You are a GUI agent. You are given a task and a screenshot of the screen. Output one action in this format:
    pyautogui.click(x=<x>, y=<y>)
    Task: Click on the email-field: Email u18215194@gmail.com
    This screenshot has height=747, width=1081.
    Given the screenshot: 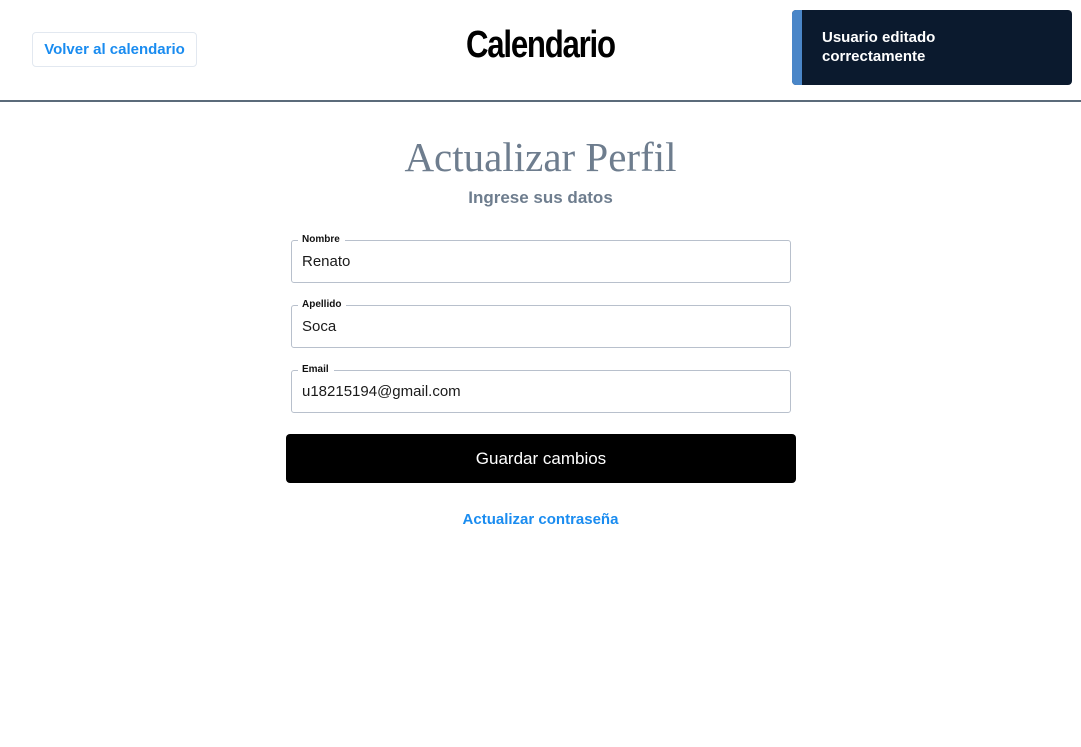 What is the action you would take?
    pyautogui.click(x=541, y=388)
    